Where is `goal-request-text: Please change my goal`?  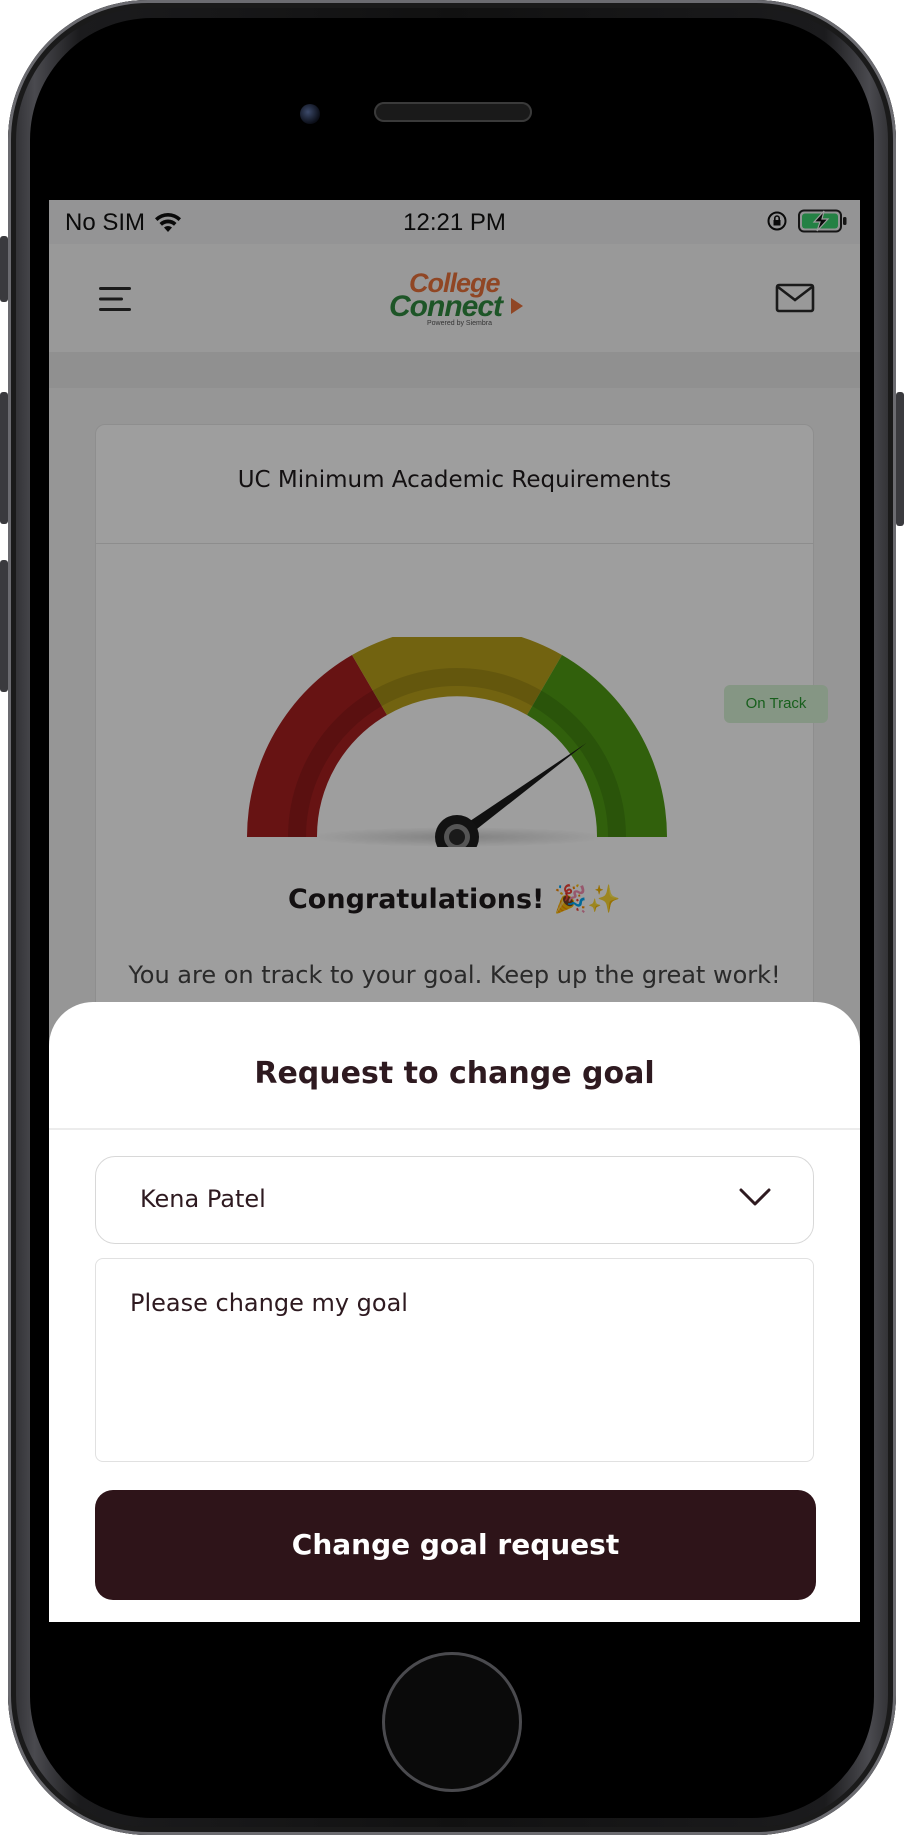 goal-request-text: Please change my goal is located at coordinates (269, 1303).